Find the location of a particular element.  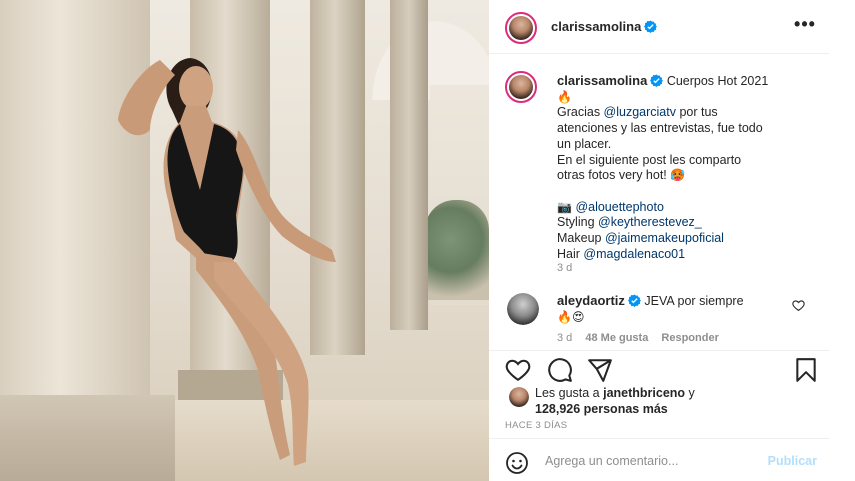

post-timestamp: HACE 3 DÍAS is located at coordinates (536, 425).